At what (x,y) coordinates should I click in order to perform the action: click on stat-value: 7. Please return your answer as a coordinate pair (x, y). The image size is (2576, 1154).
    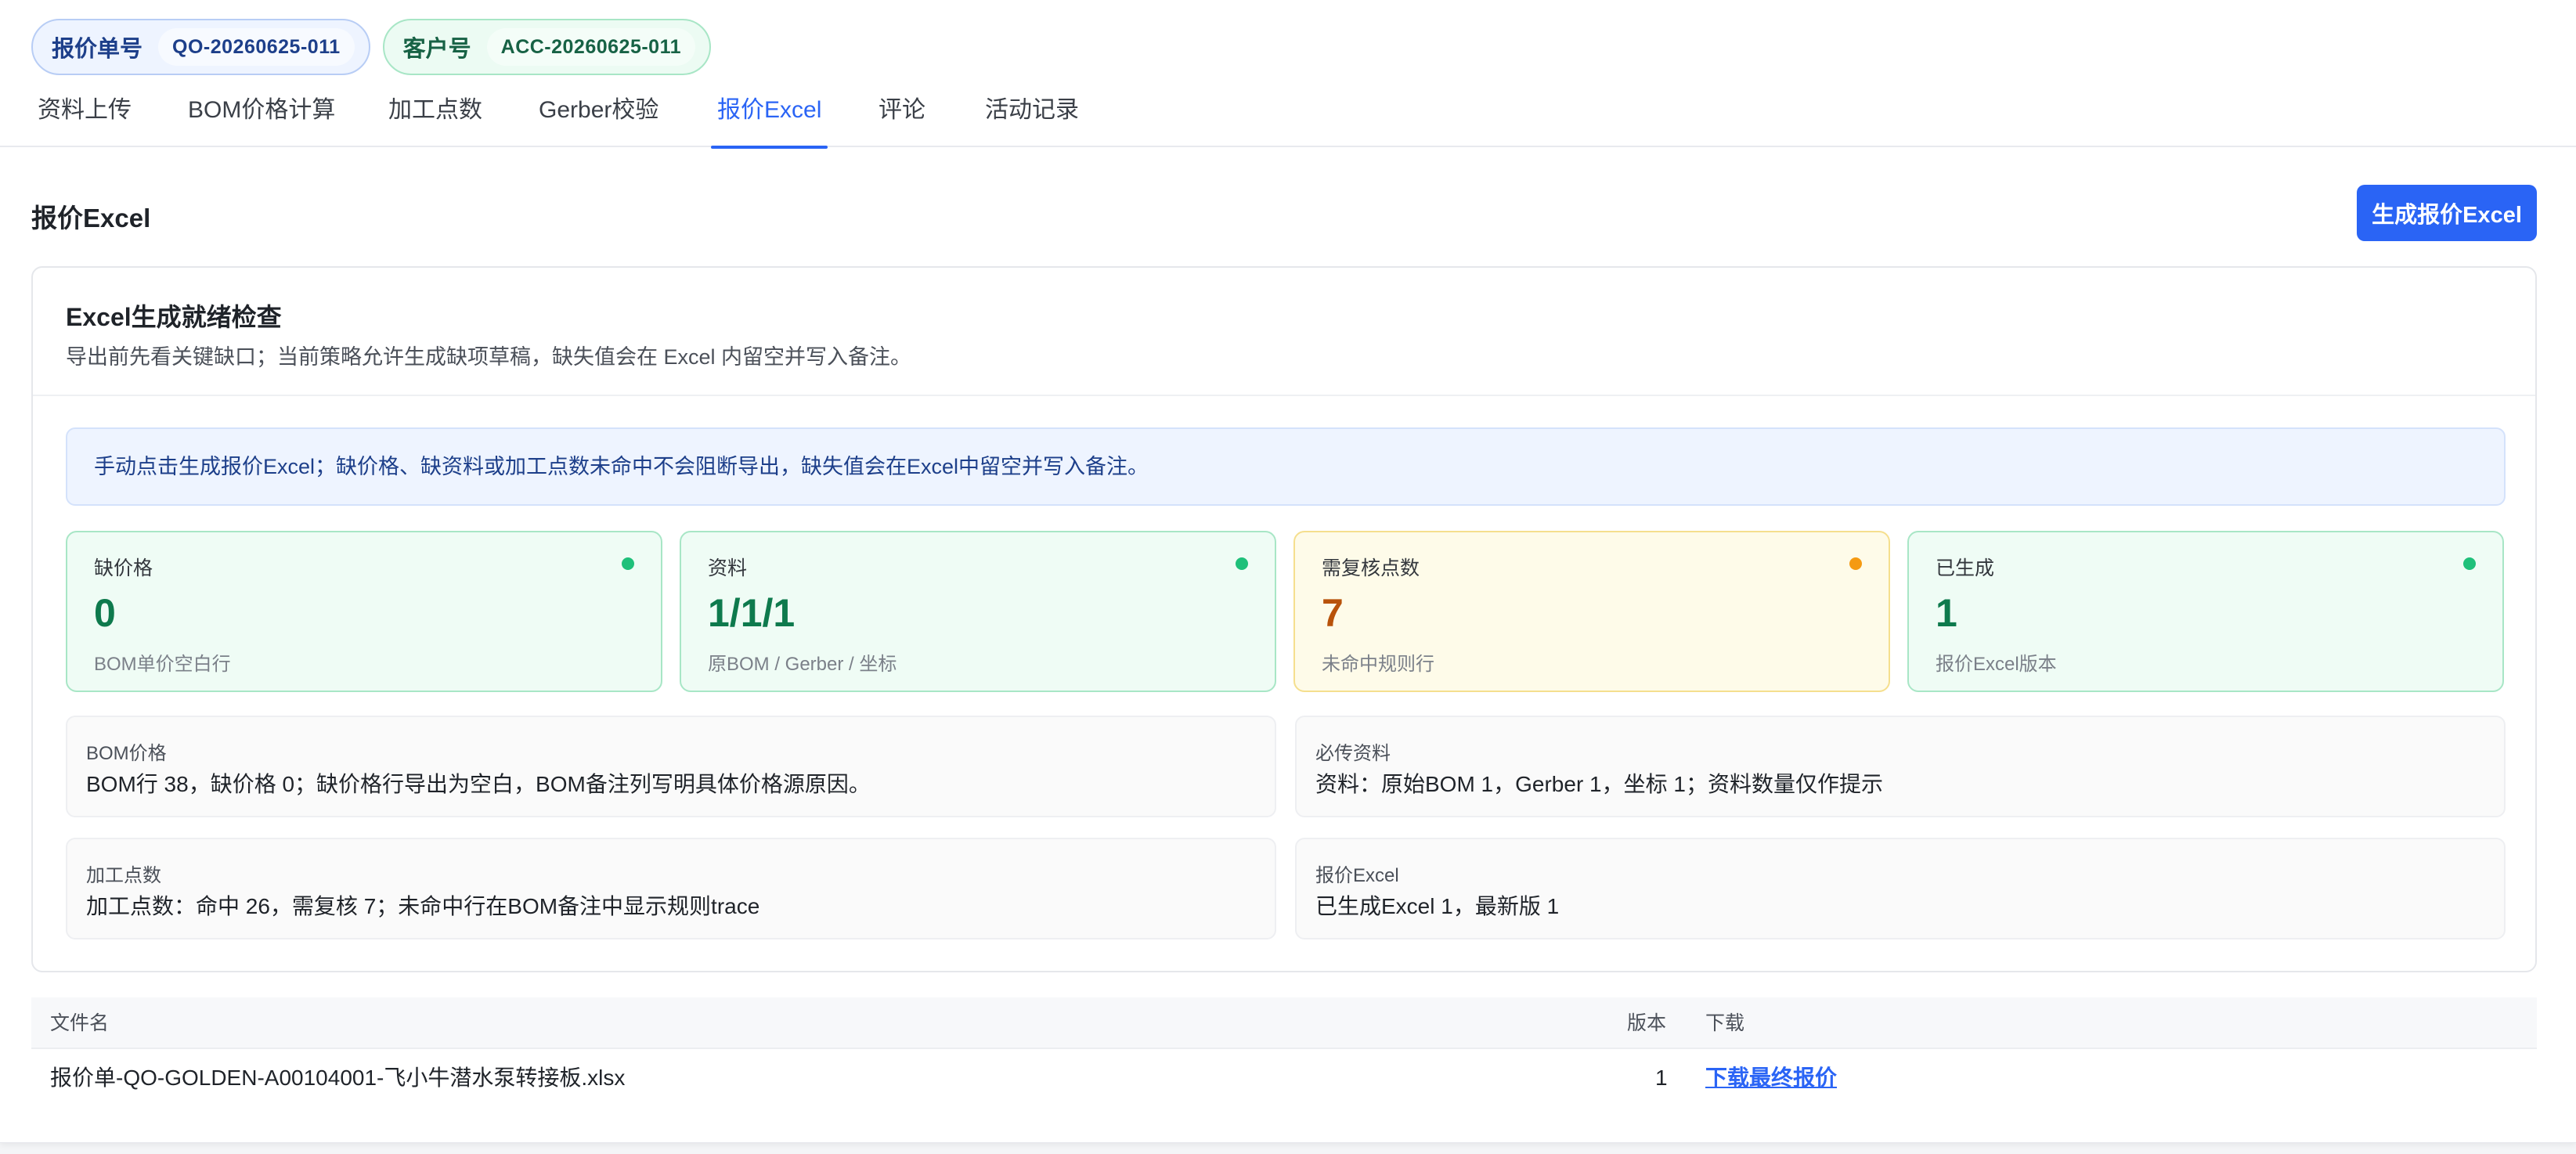
    Looking at the image, I should click on (1333, 613).